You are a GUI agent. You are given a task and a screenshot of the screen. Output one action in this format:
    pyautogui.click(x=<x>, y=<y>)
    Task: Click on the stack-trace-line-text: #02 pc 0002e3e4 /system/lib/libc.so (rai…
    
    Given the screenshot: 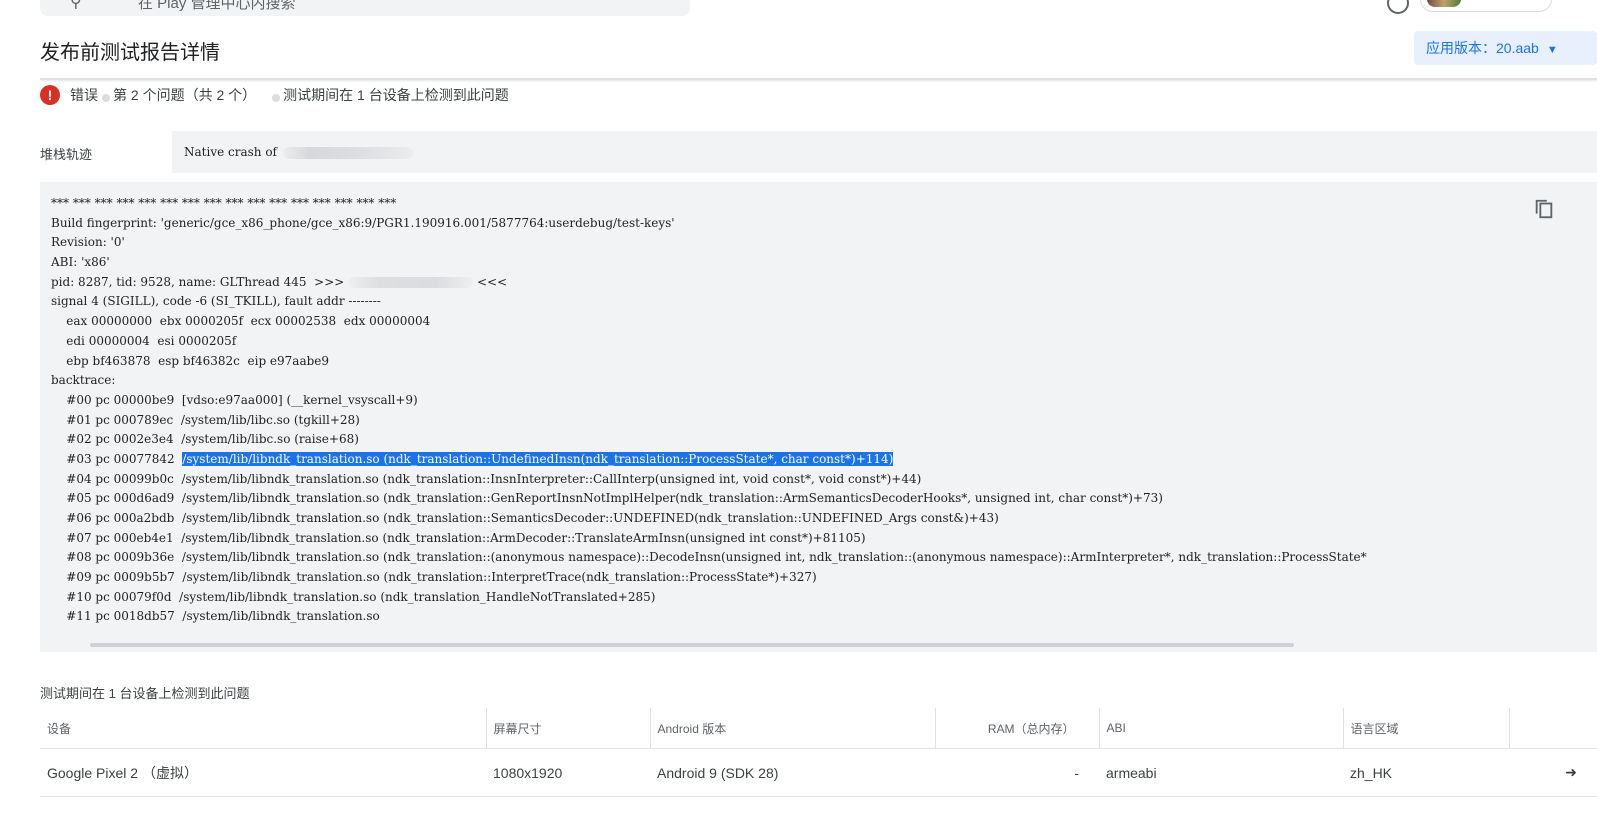 What is the action you would take?
    pyautogui.click(x=205, y=439)
    